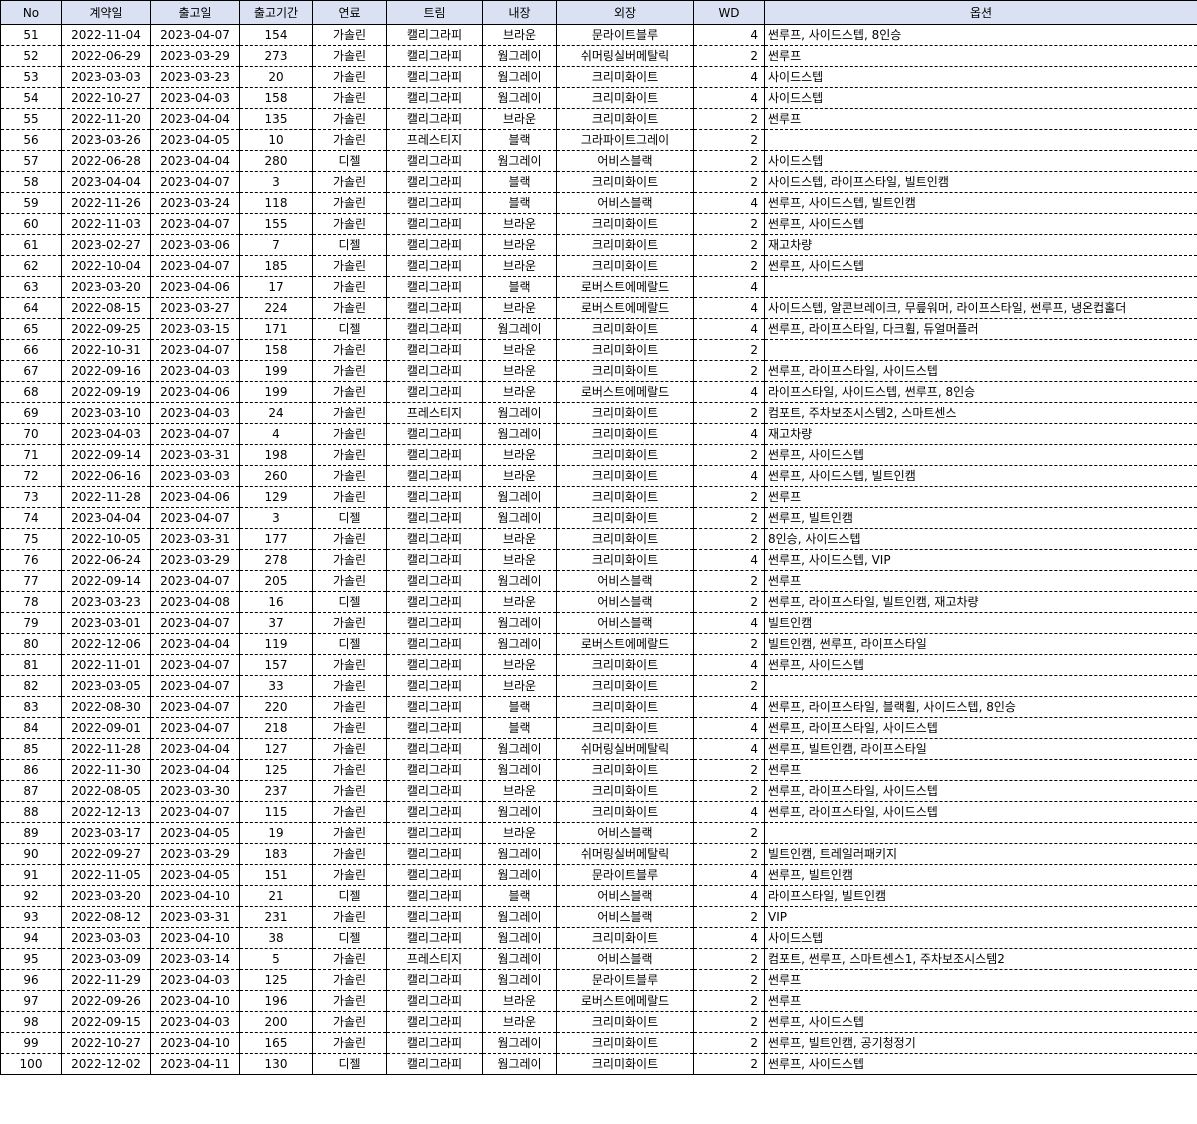  Describe the element at coordinates (434, 12) in the screenshot. I see `header-trim: 트림` at that location.